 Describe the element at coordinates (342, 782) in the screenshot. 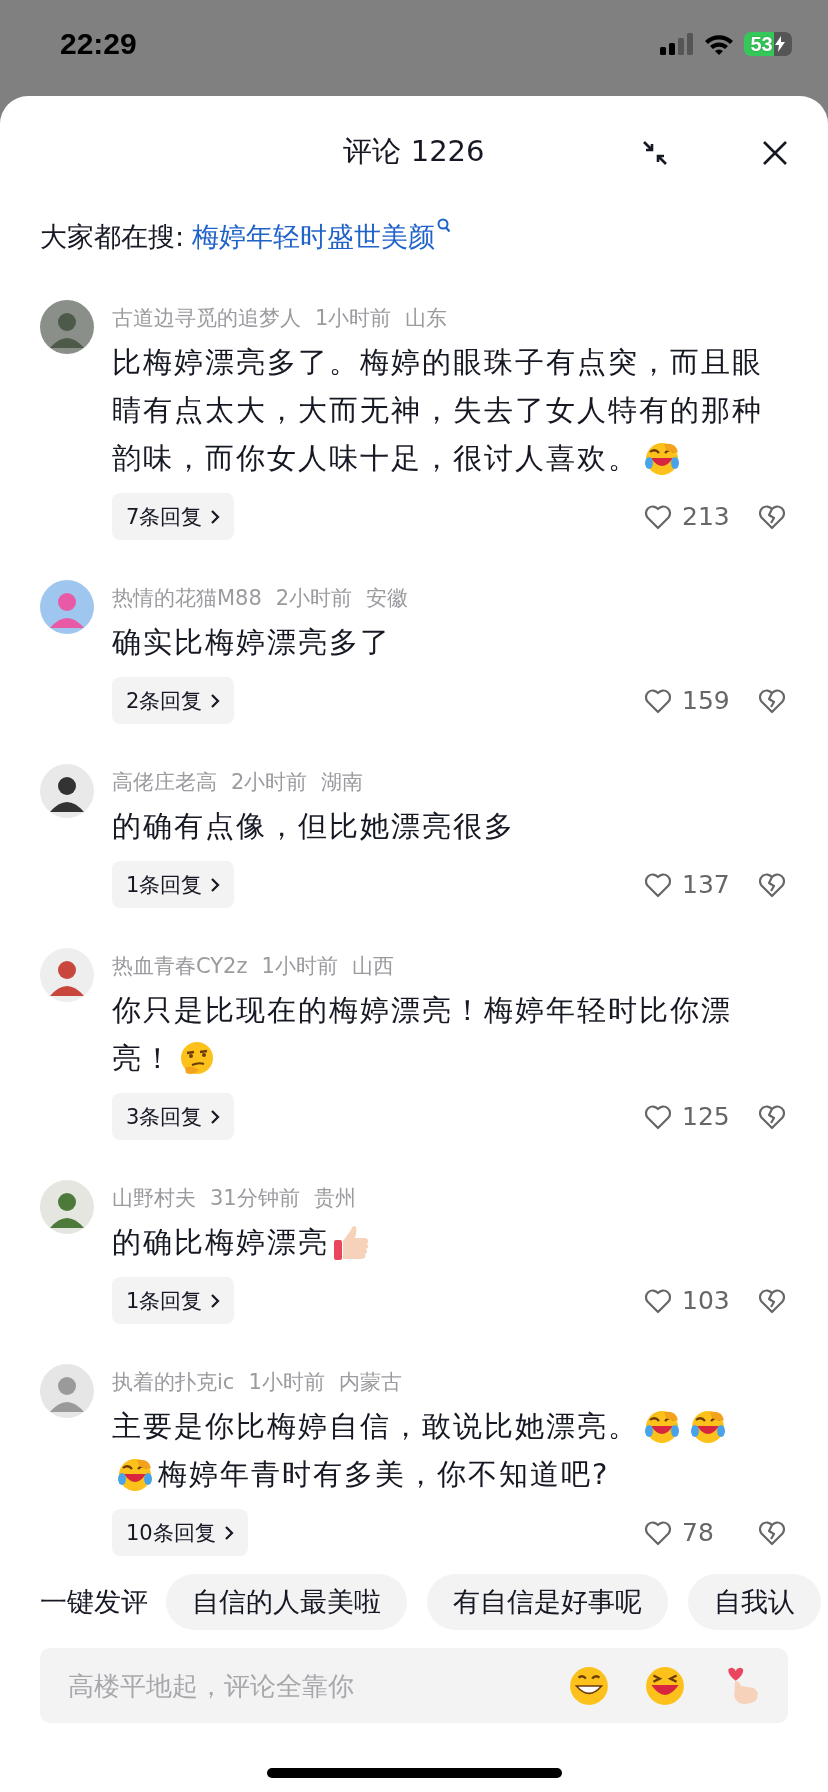

I see `comment-location: 湖南` at that location.